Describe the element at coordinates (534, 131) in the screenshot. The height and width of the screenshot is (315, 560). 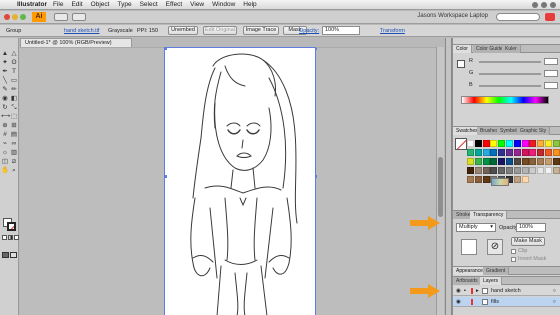
I see `tab-graphic-styles: Graphic Sty` at that location.